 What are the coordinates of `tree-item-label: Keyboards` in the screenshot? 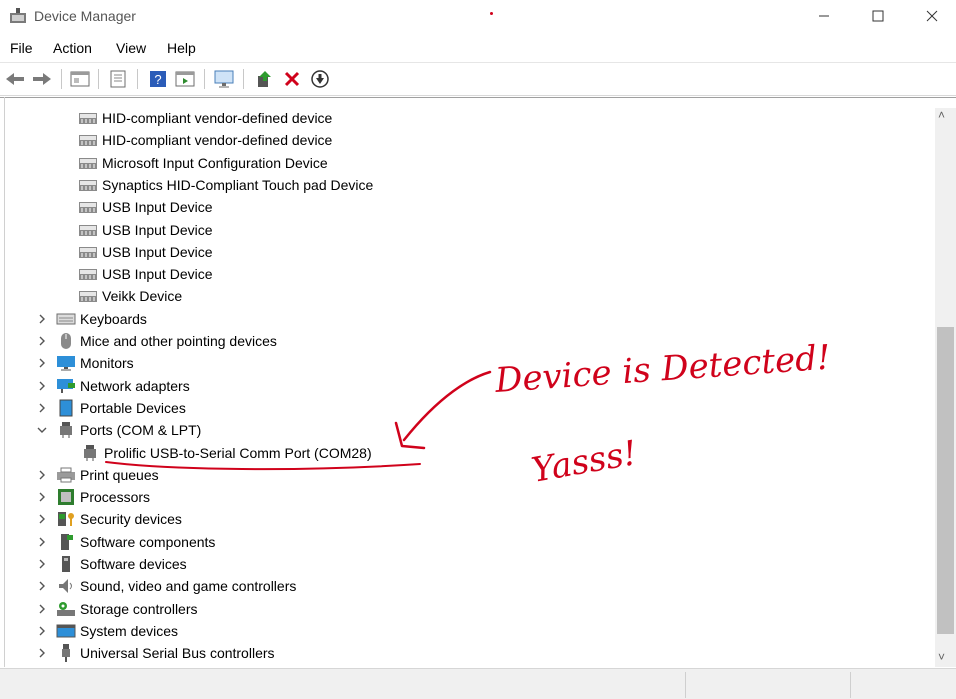 It's located at (113, 319).